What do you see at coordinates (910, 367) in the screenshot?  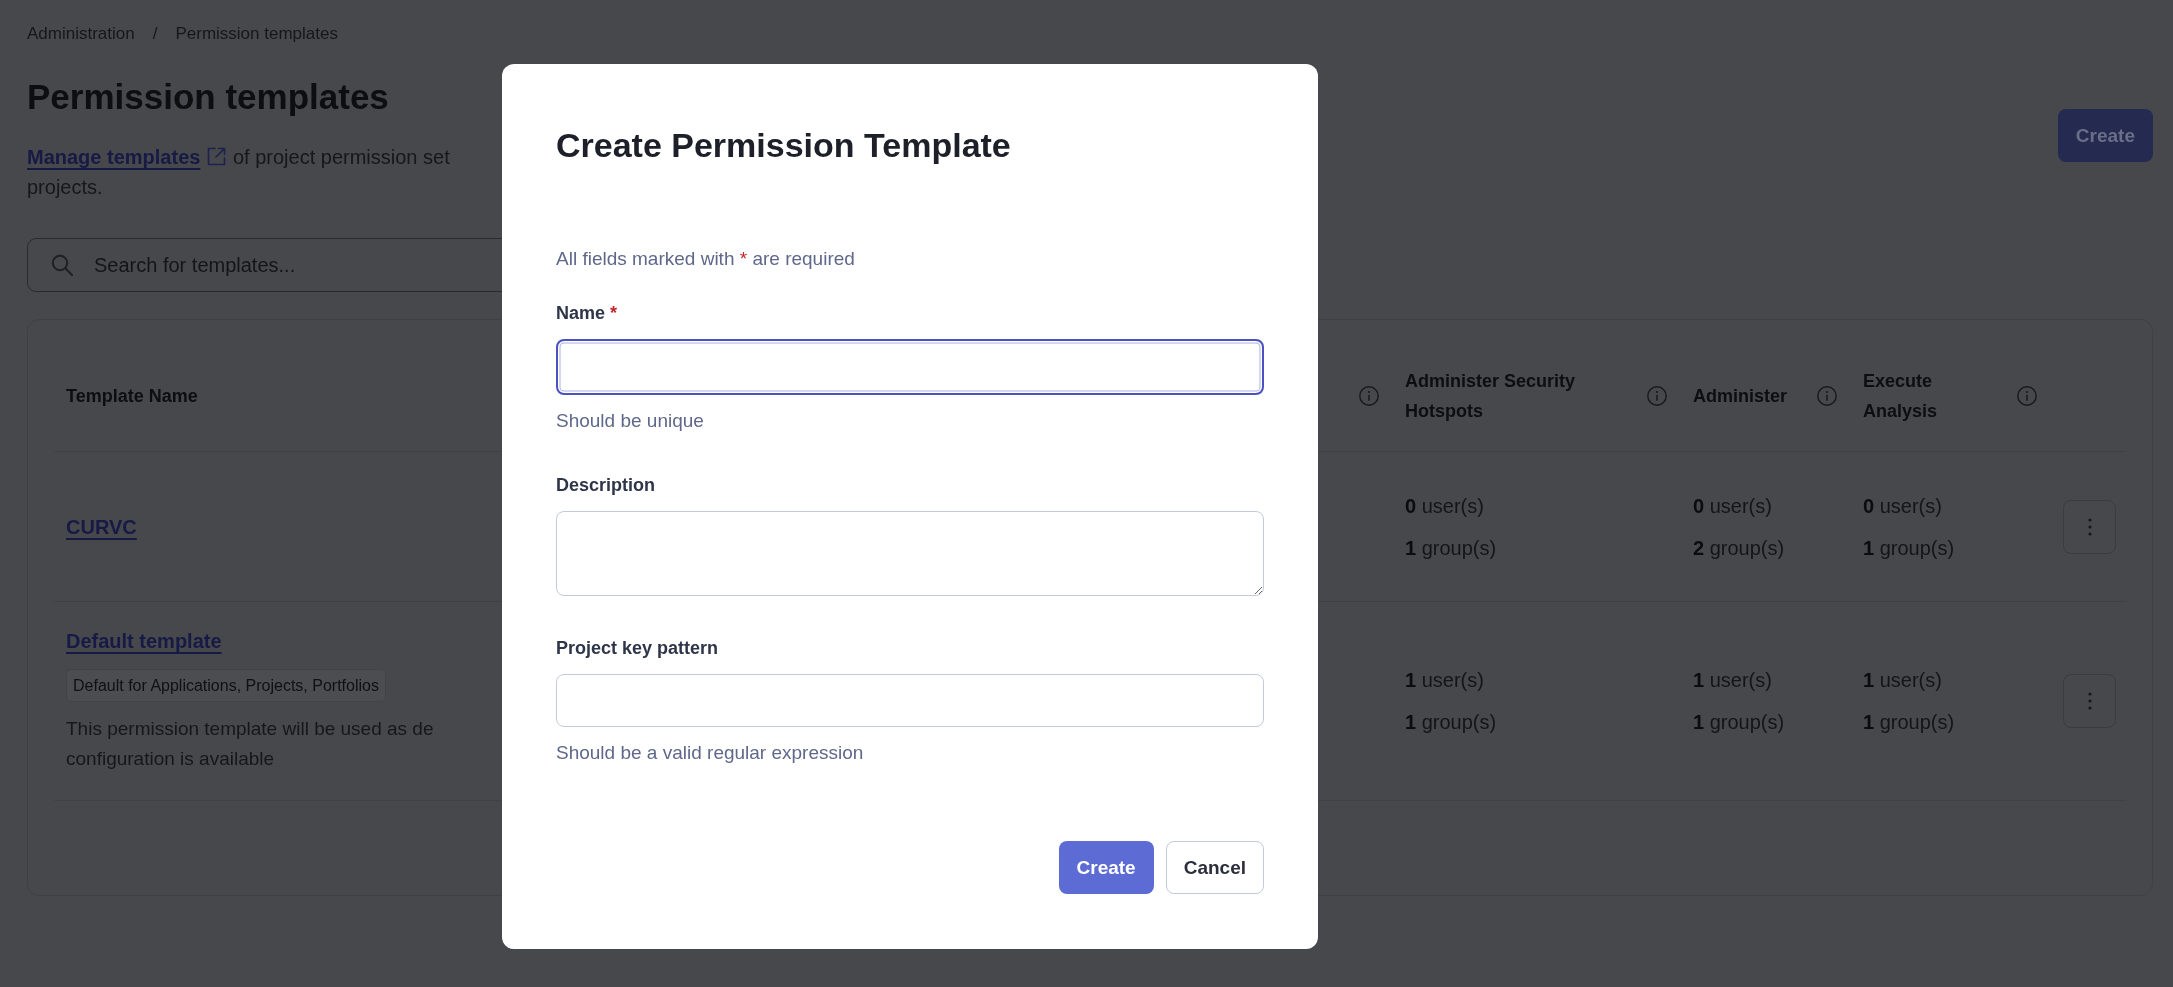 I see `text-field` at bounding box center [910, 367].